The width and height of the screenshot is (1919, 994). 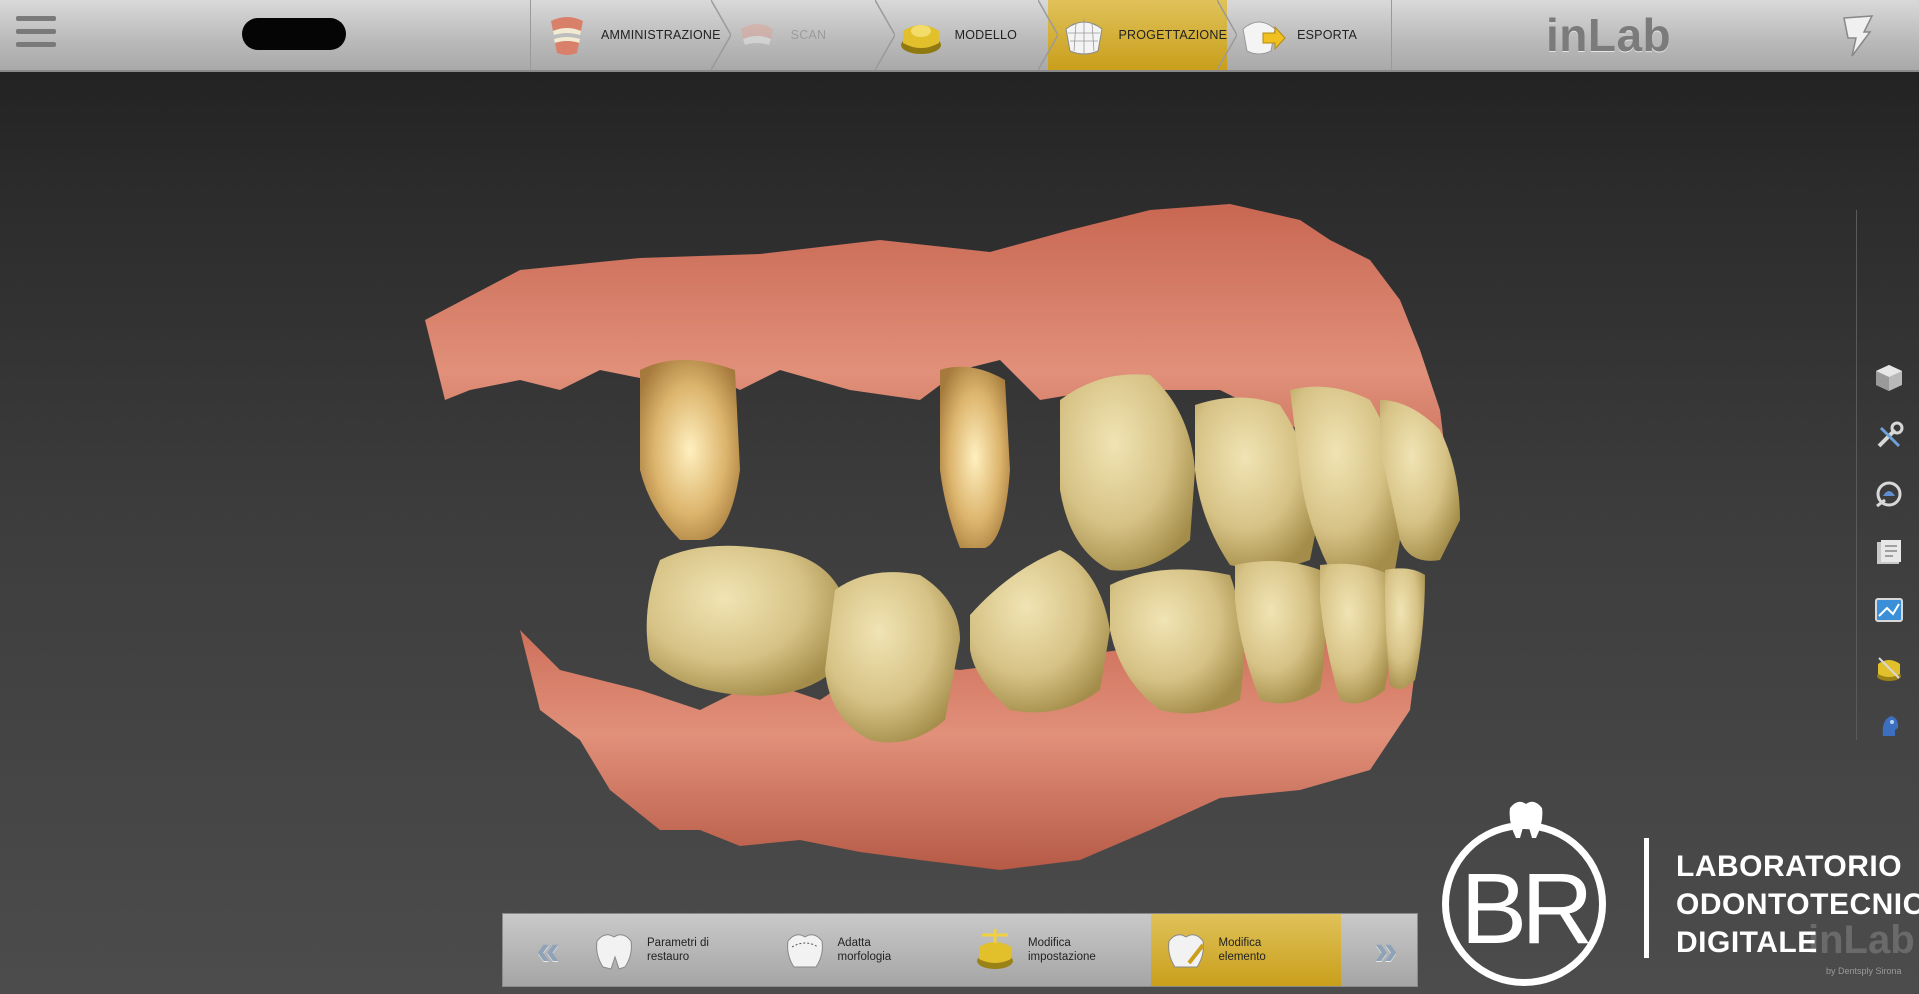 I want to click on tooth-icon, so click(x=1526, y=819).